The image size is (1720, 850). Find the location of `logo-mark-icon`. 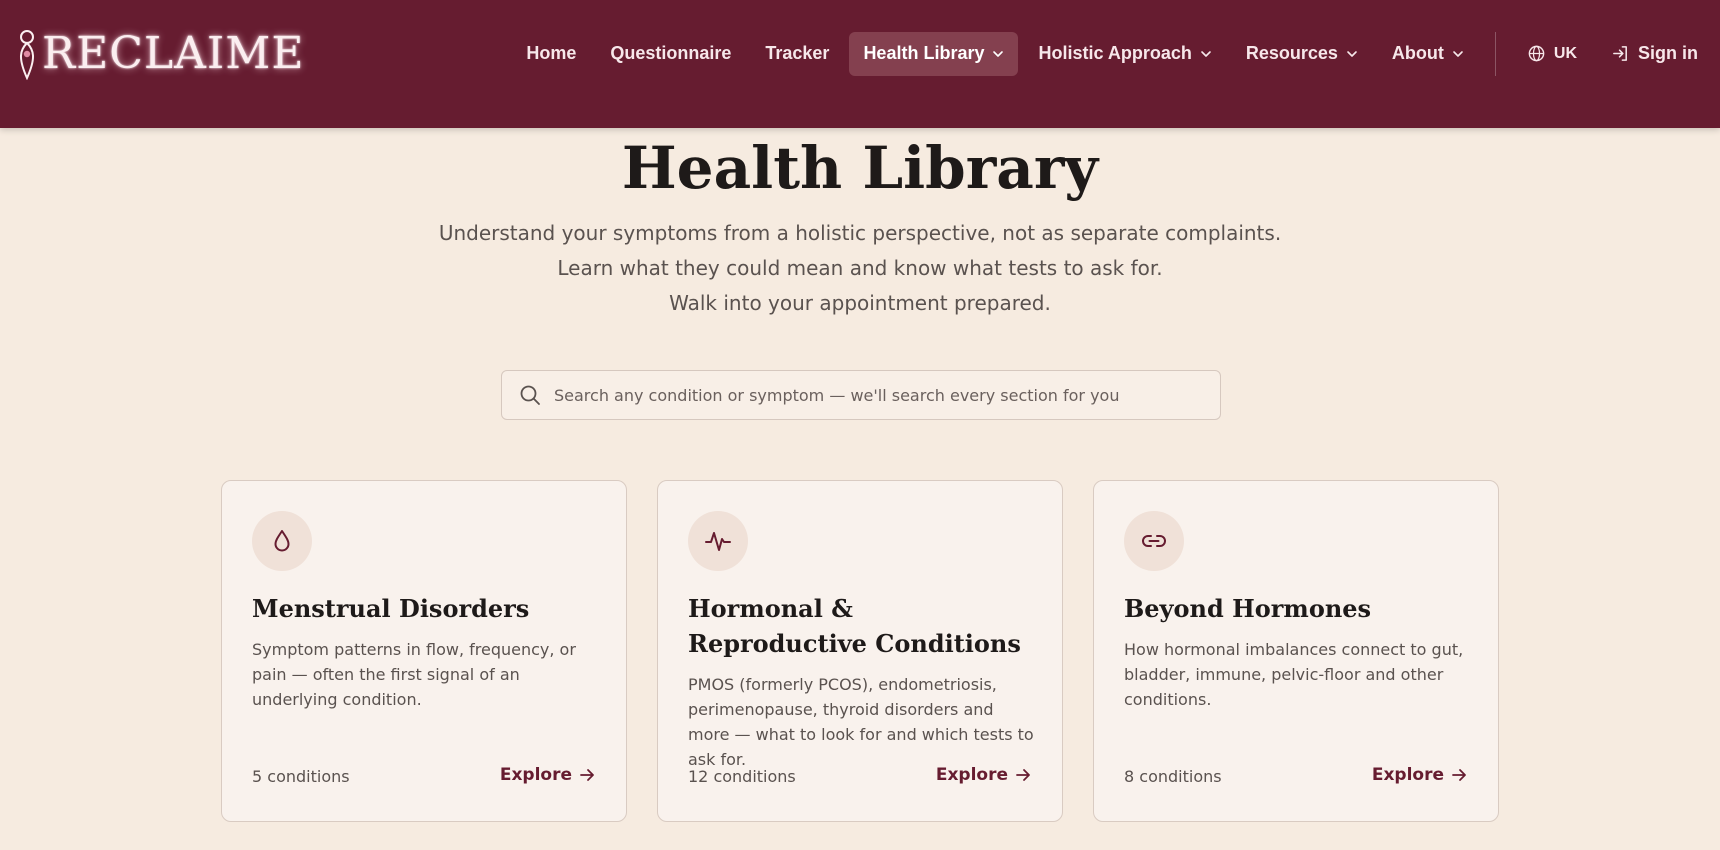

logo-mark-icon is located at coordinates (27, 55).